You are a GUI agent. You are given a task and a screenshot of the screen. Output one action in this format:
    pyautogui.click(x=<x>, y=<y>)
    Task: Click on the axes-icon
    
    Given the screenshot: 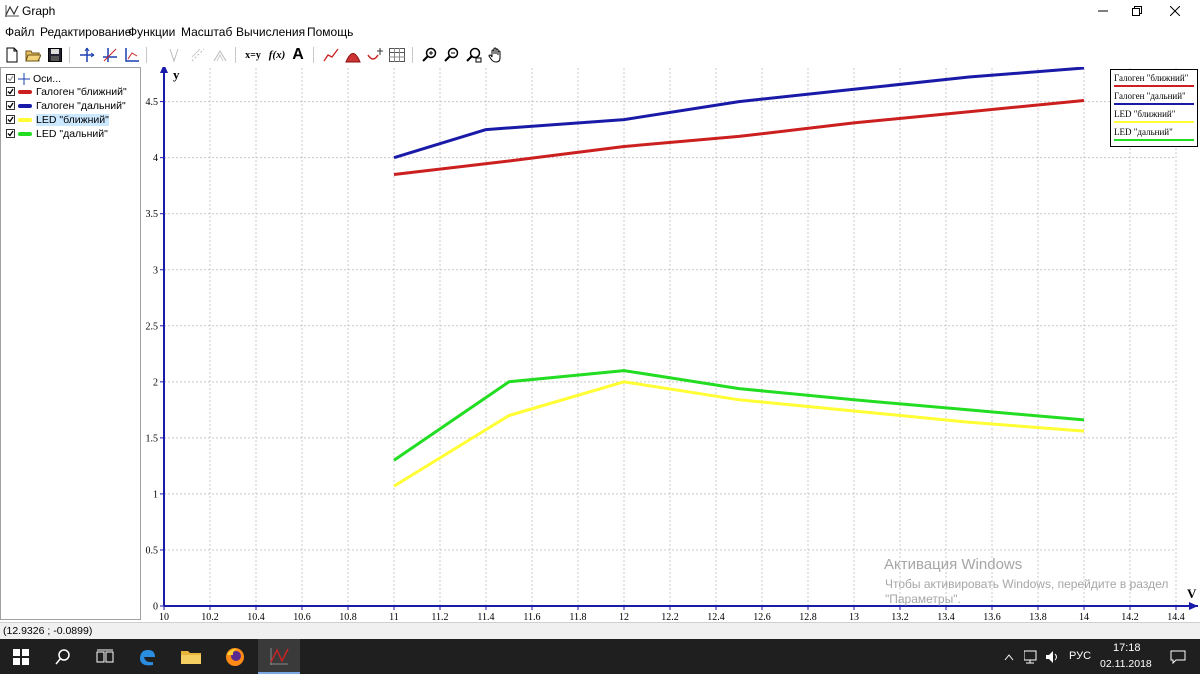 What is the action you would take?
    pyautogui.click(x=87, y=54)
    